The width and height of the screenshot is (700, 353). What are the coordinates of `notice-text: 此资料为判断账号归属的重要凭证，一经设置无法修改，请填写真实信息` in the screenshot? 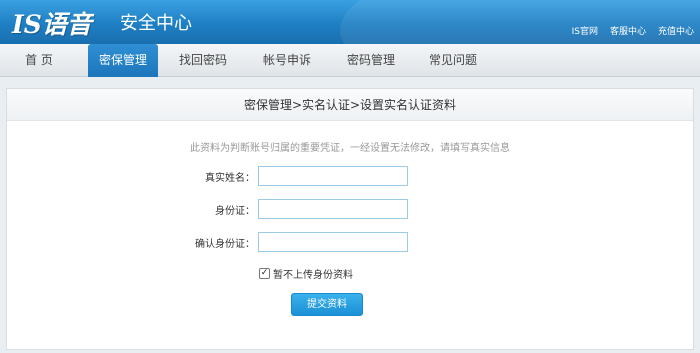 It's located at (350, 148).